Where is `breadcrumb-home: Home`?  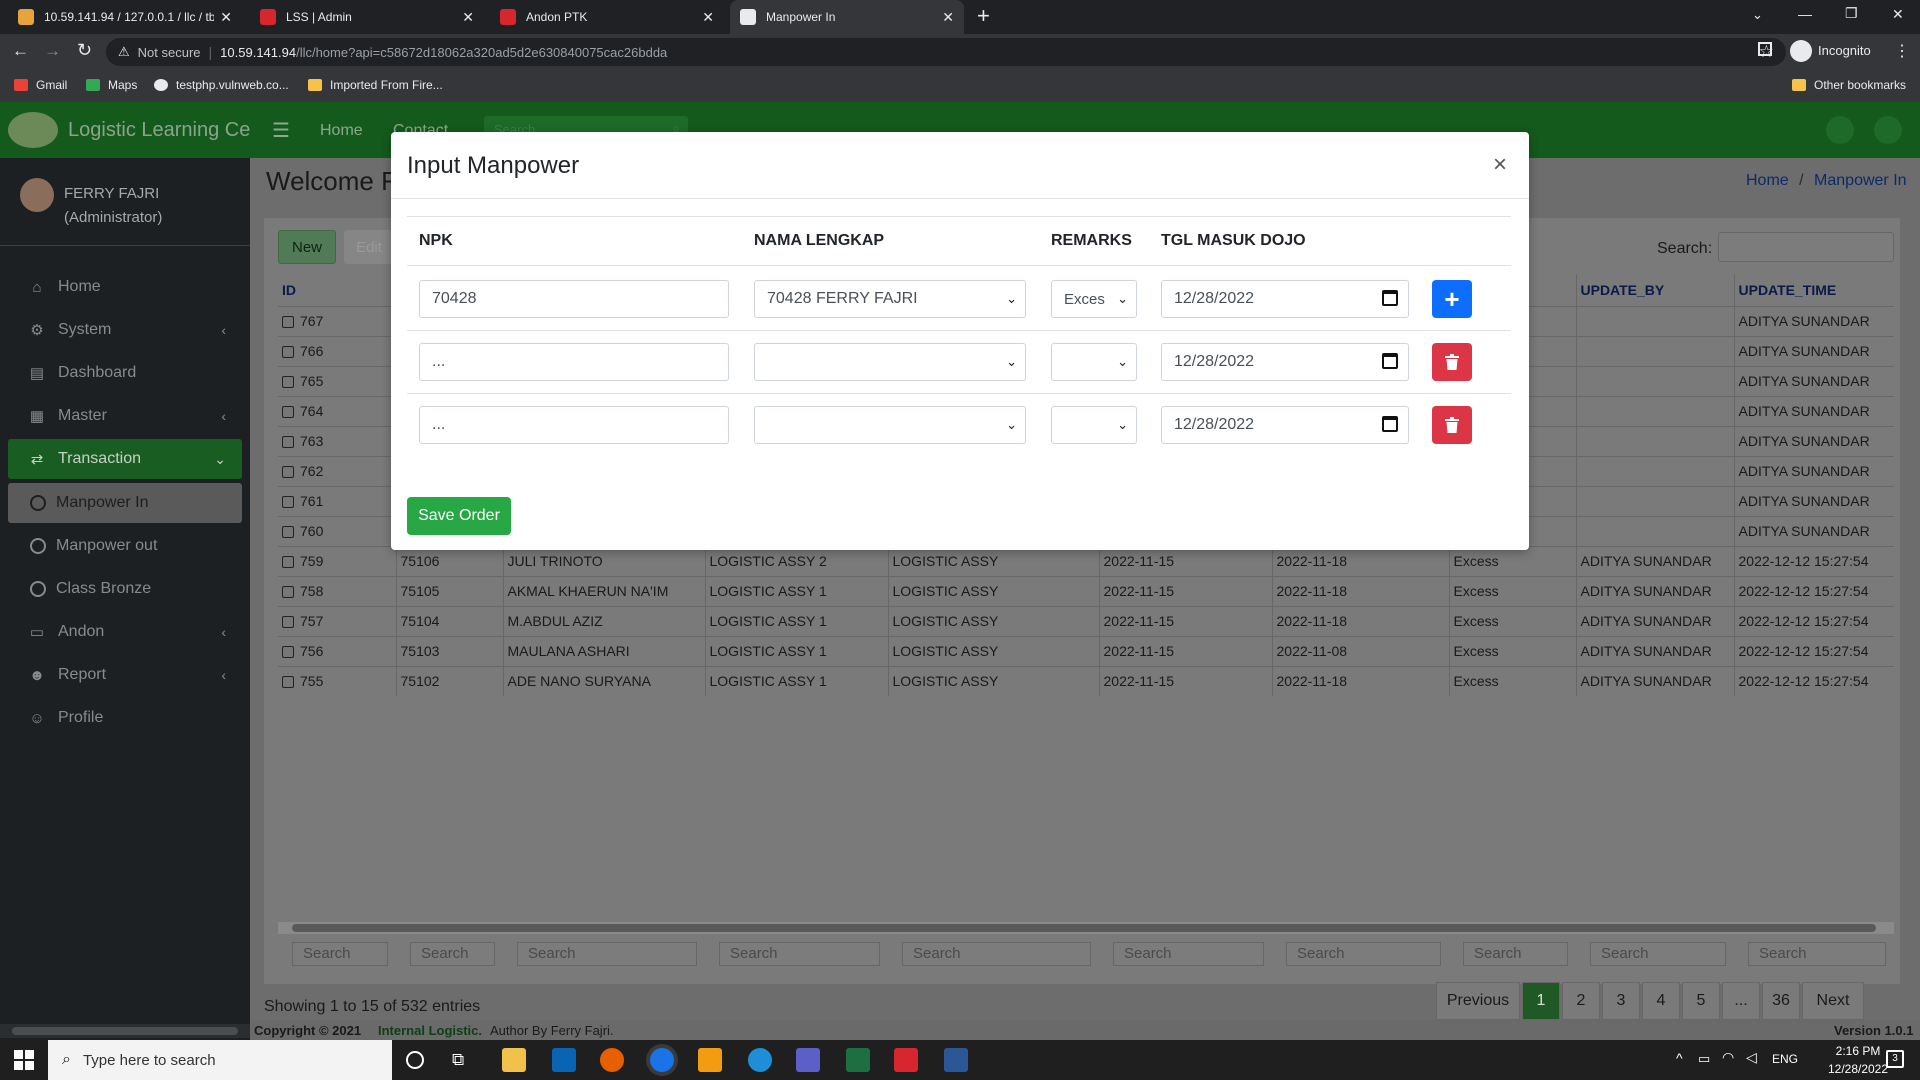 breadcrumb-home: Home is located at coordinates (1767, 180).